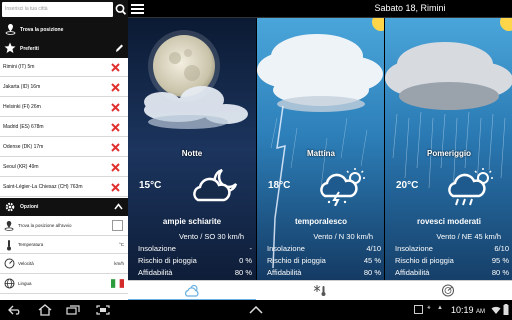 This screenshot has width=512, height=320. I want to click on option-temperature: Temperatura °C, so click(64, 245).